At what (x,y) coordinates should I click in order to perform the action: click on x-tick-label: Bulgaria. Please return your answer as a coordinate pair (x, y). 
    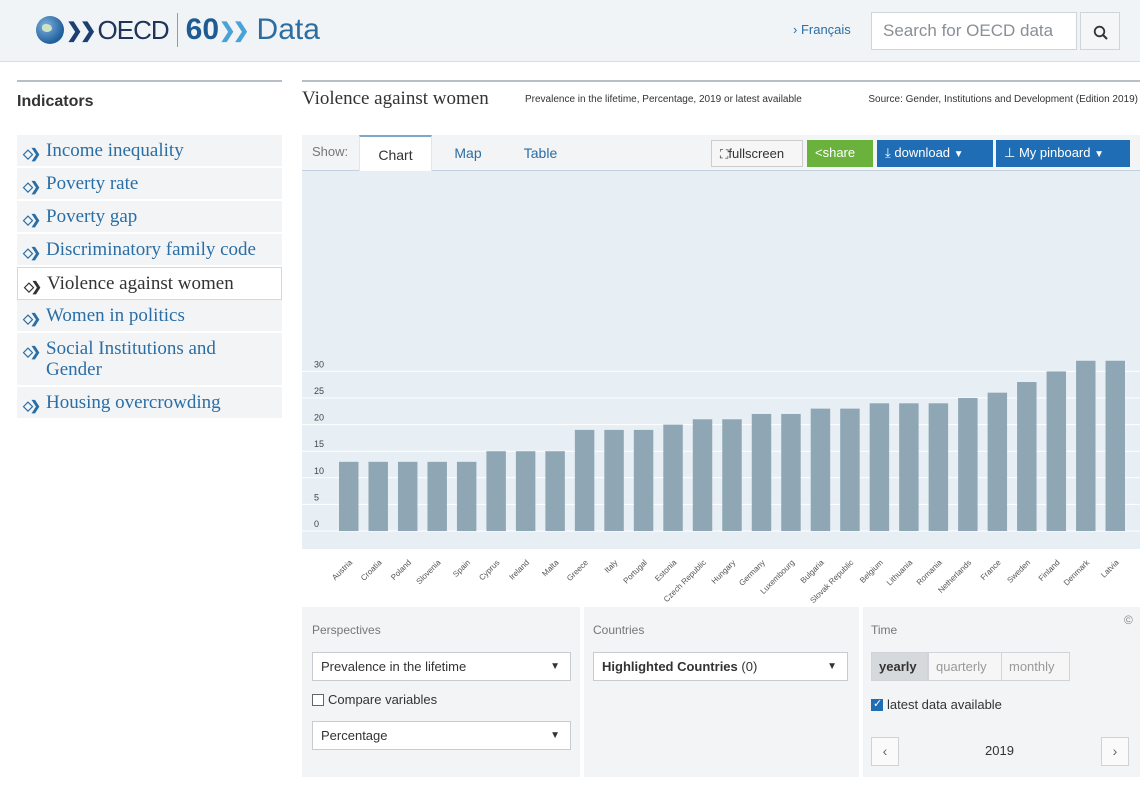
    Looking at the image, I should click on (813, 572).